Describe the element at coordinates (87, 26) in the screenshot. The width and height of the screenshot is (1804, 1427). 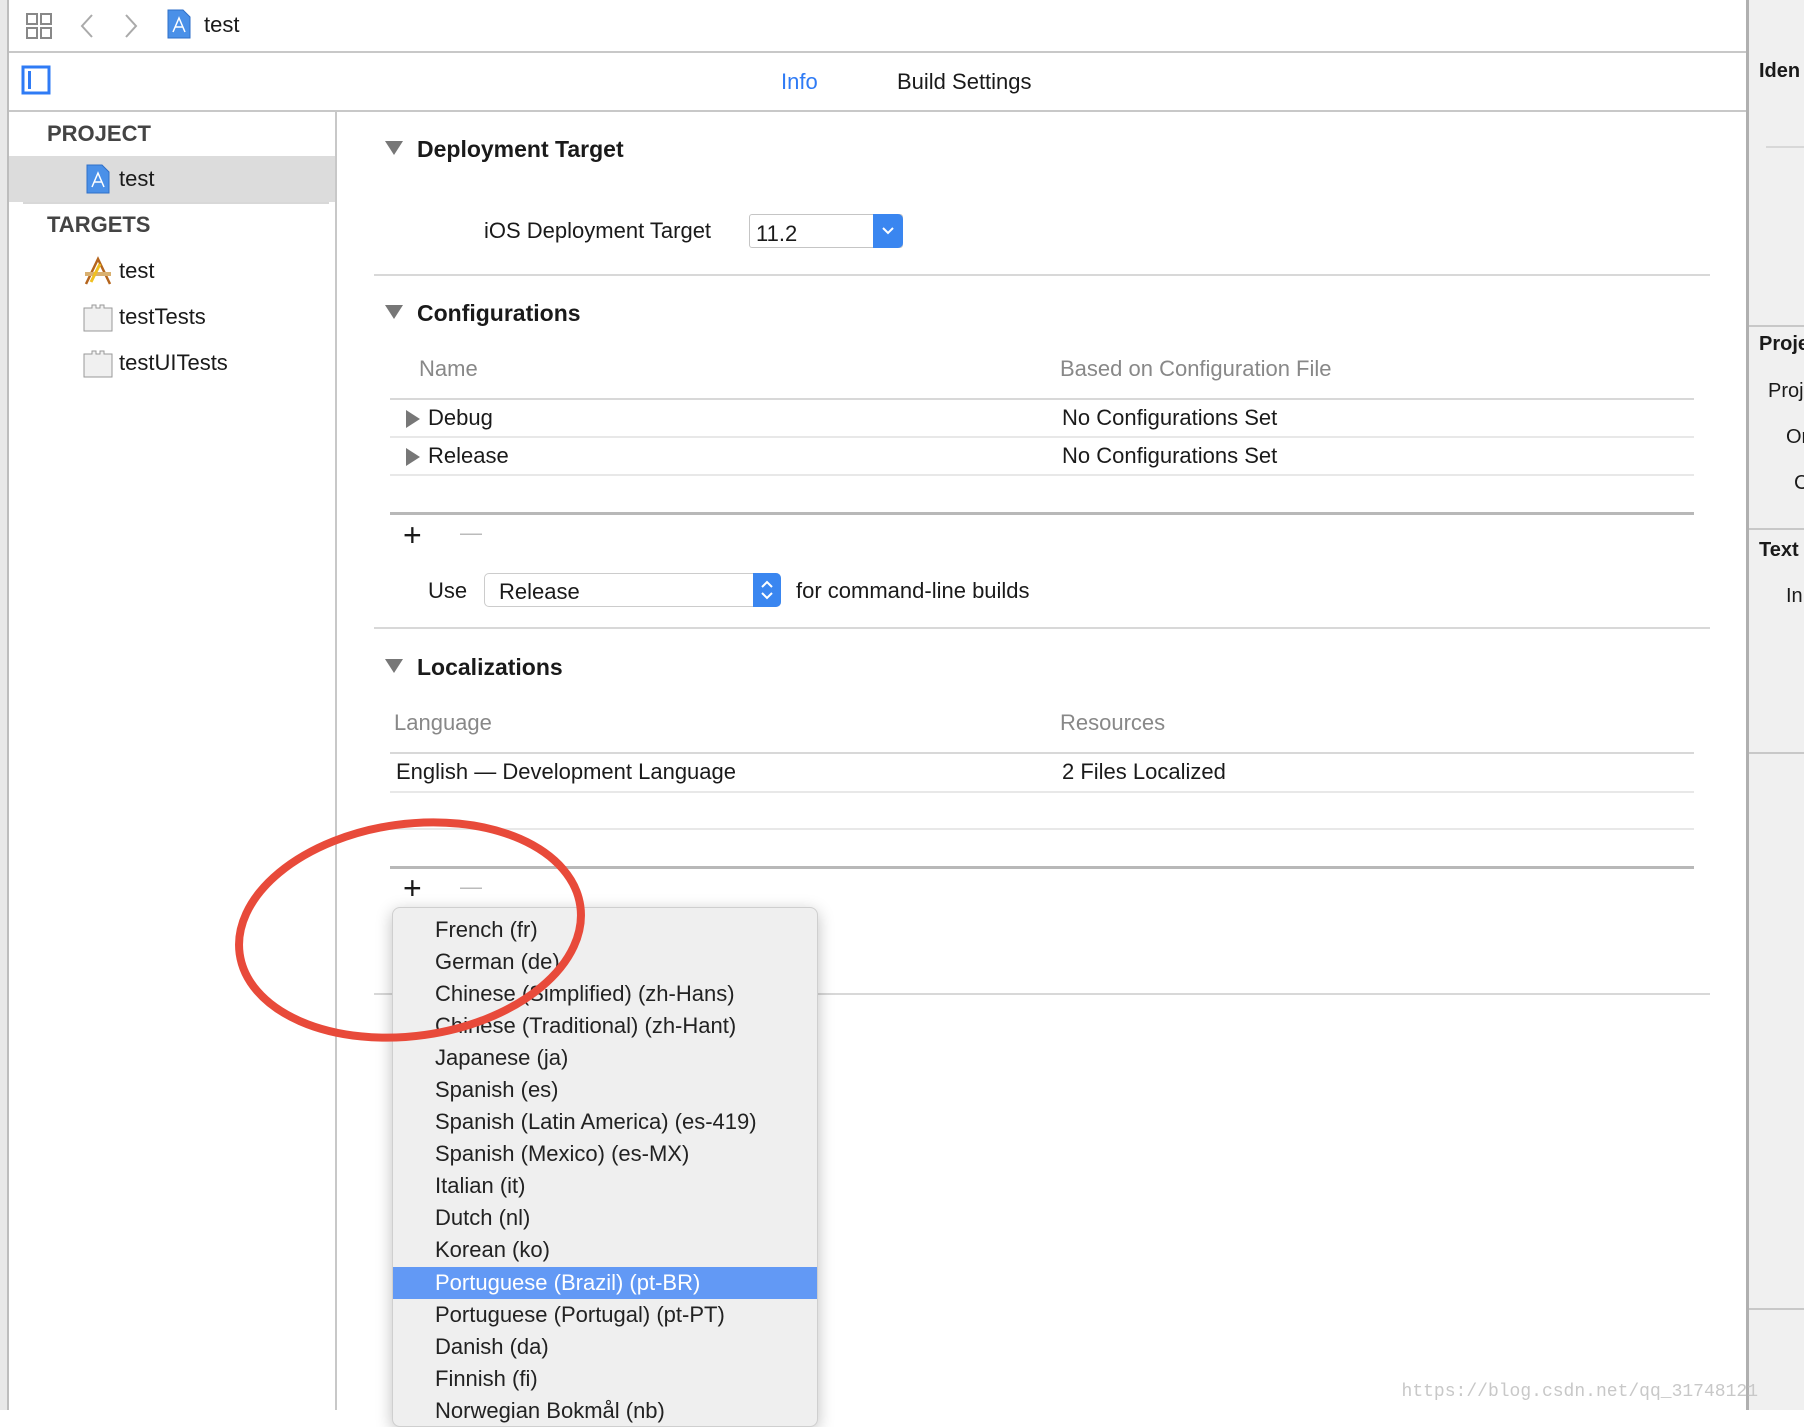
I see `back-chevron-icon` at that location.